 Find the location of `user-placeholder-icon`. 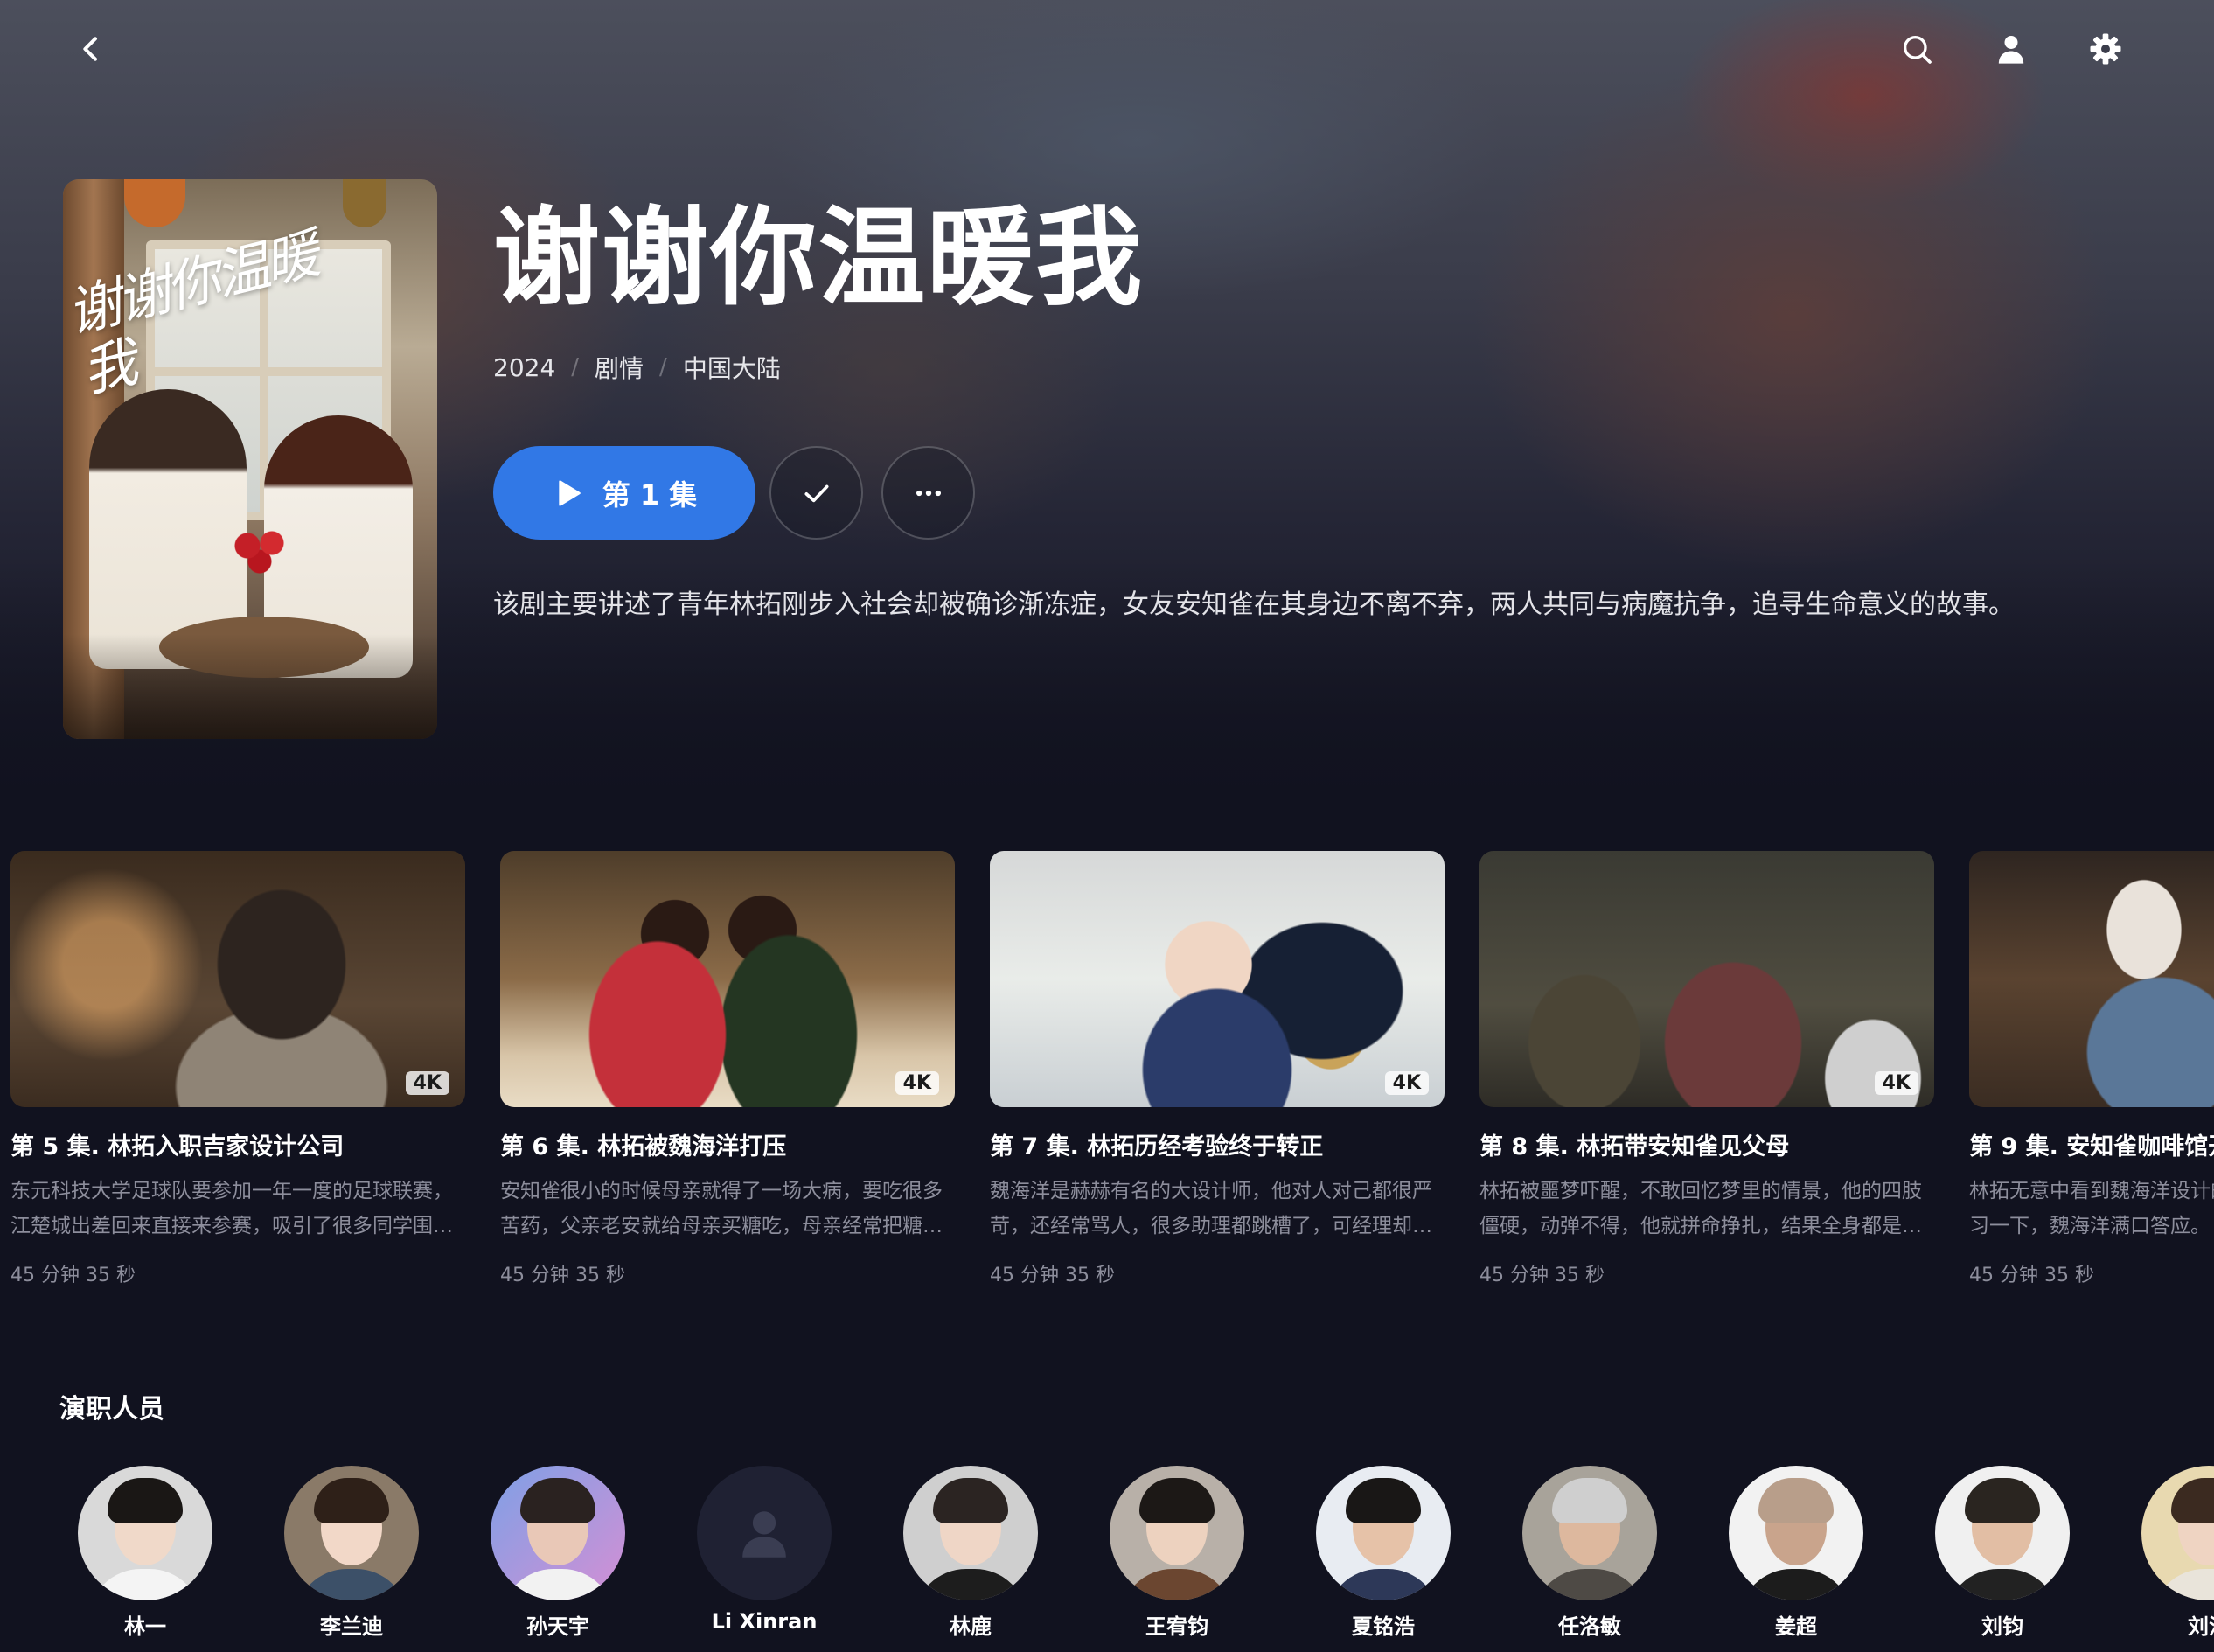

user-placeholder-icon is located at coordinates (764, 1534).